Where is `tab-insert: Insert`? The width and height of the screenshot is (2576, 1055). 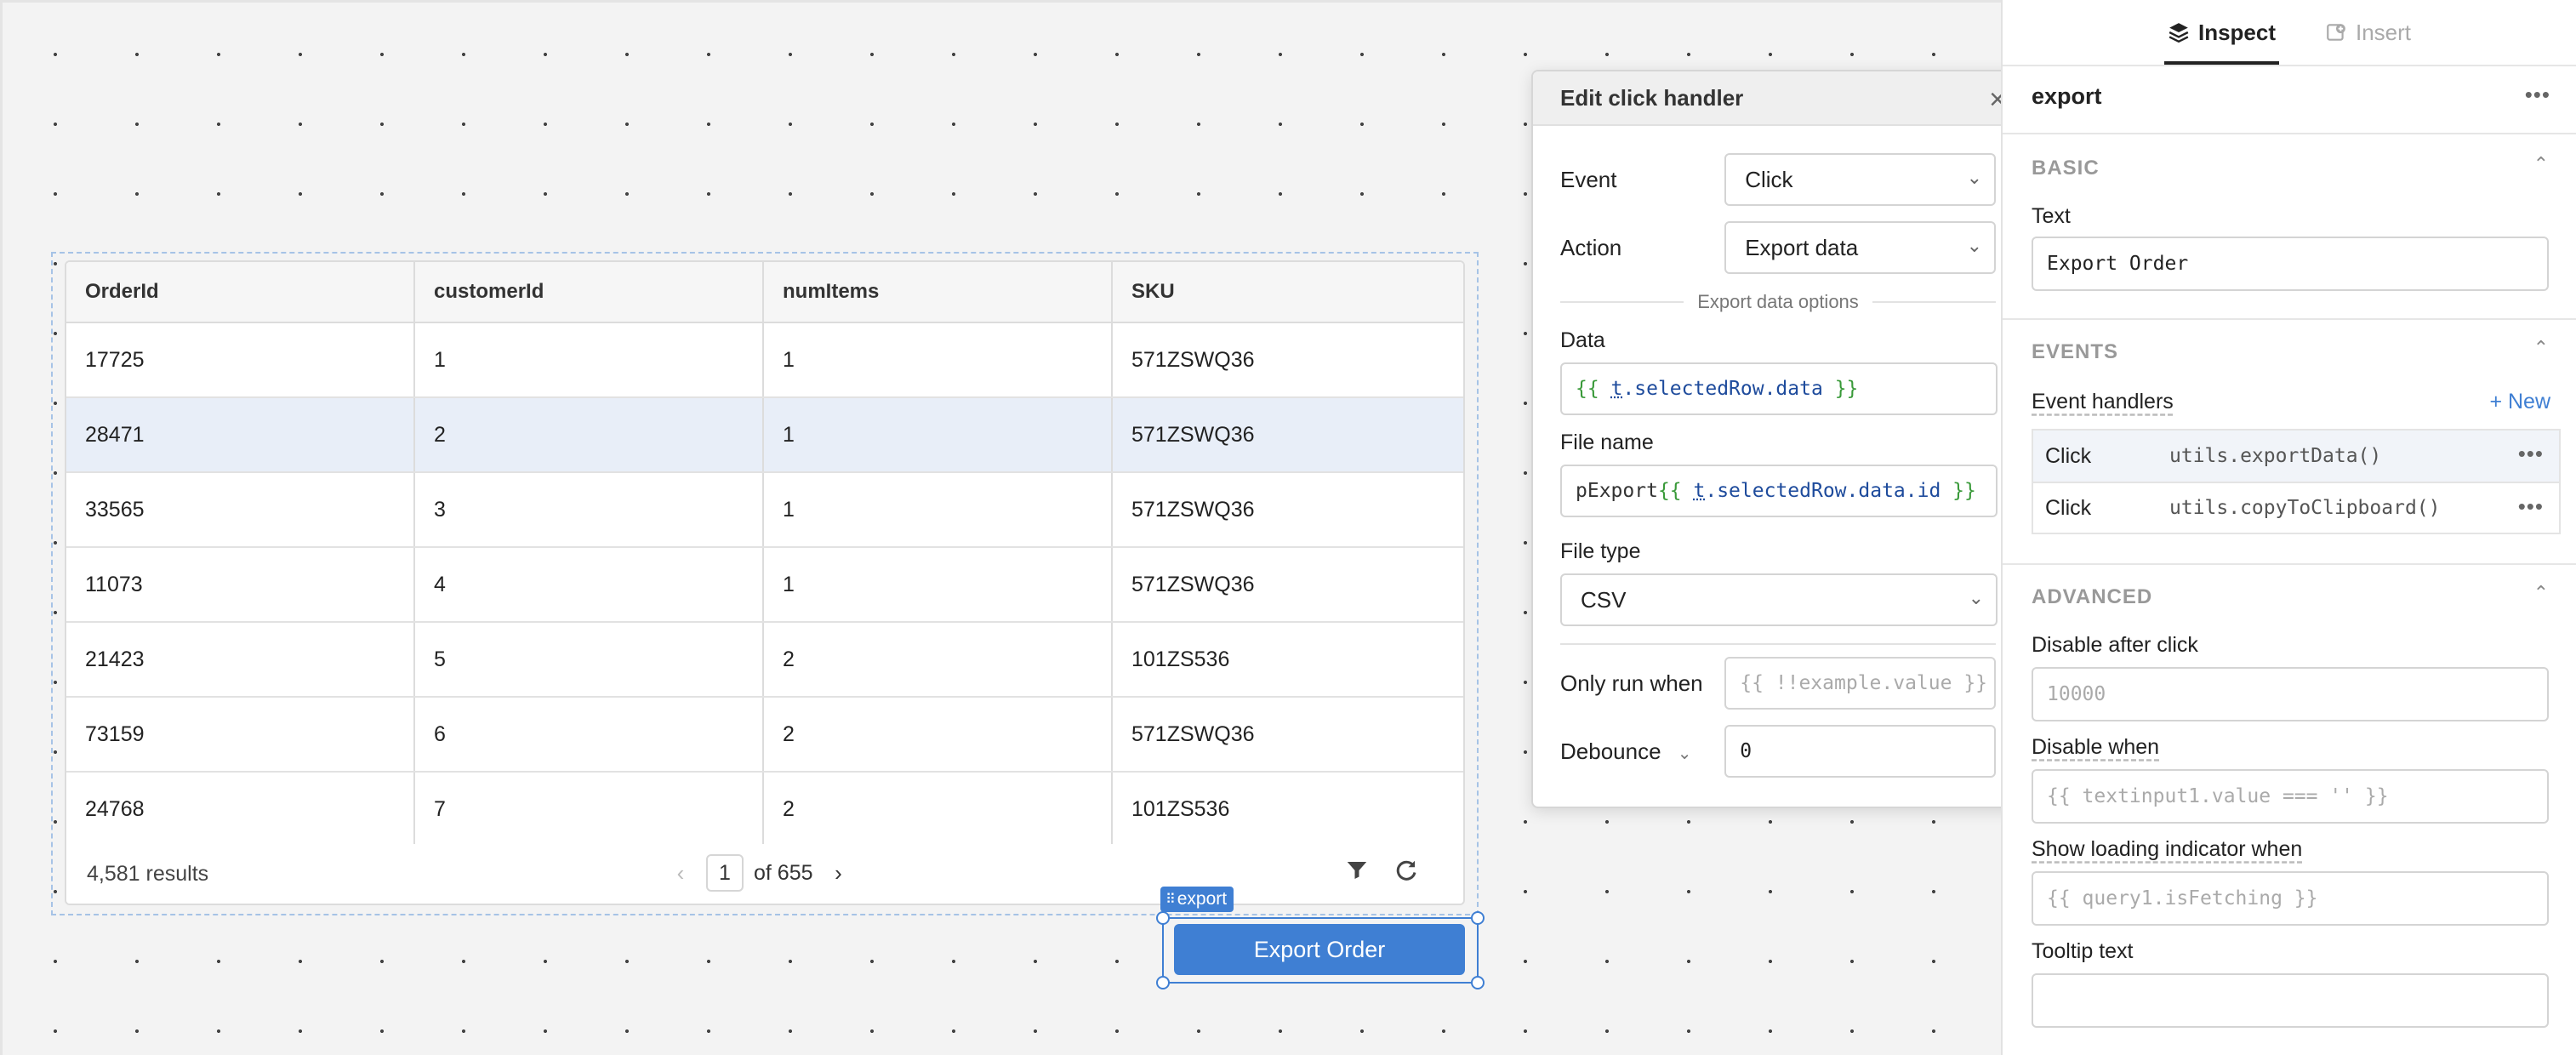
tab-insert: Insert is located at coordinates (2368, 32).